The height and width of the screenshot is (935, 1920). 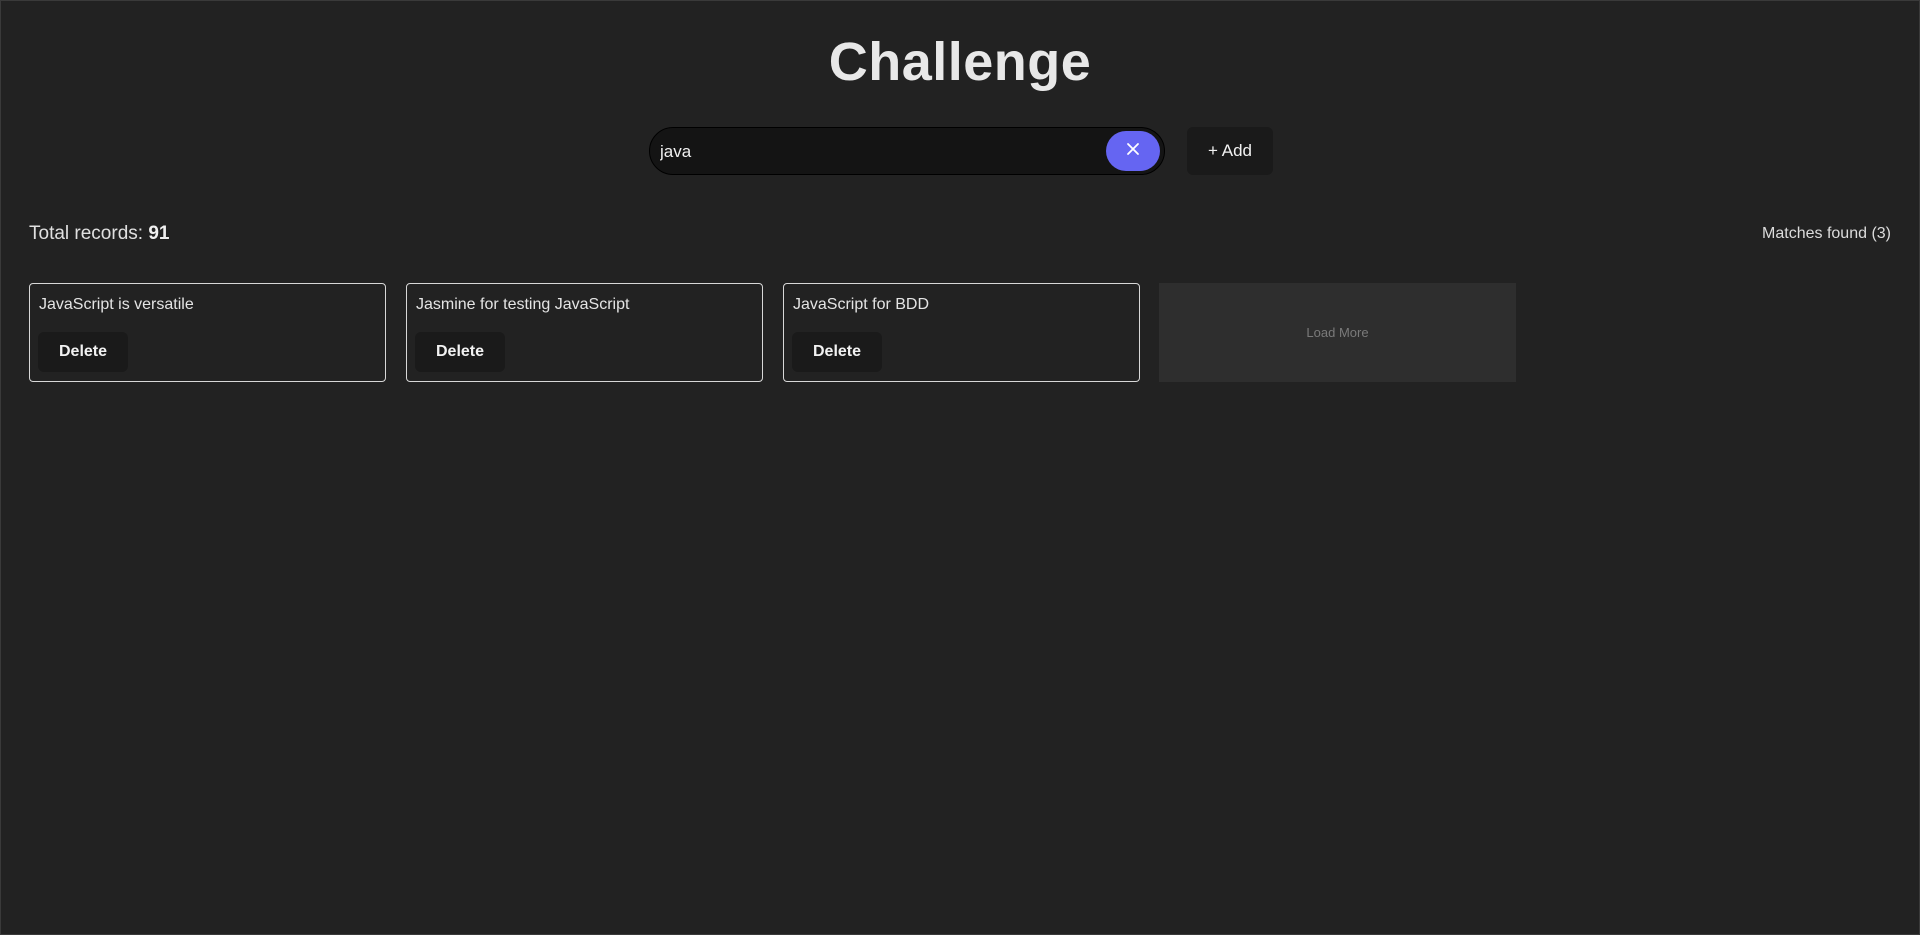 I want to click on total-records-label: Total records:, so click(x=89, y=233).